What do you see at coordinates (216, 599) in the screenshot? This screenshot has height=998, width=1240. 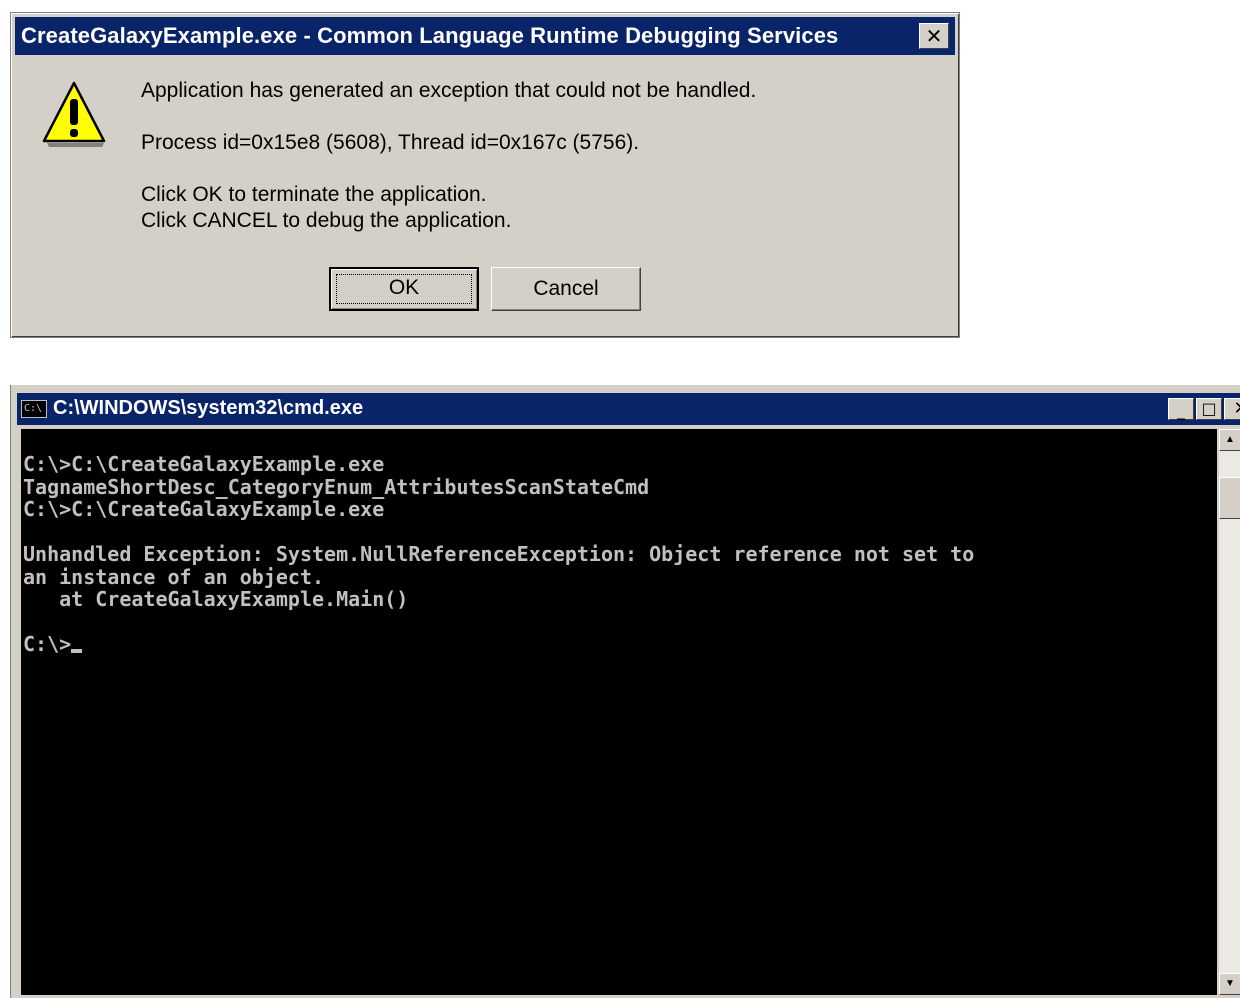 I see `console-line: at CreateGalaxyExample.Main()` at bounding box center [216, 599].